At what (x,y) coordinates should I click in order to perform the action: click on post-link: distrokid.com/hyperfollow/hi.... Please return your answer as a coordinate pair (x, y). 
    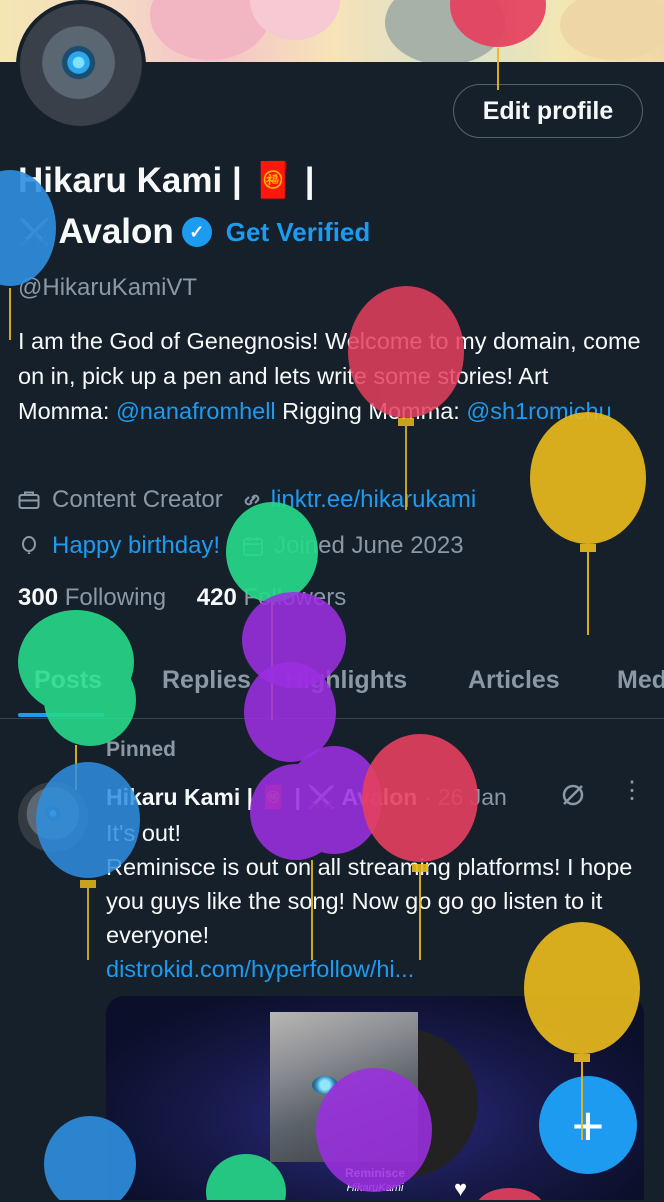
    Looking at the image, I should click on (376, 969).